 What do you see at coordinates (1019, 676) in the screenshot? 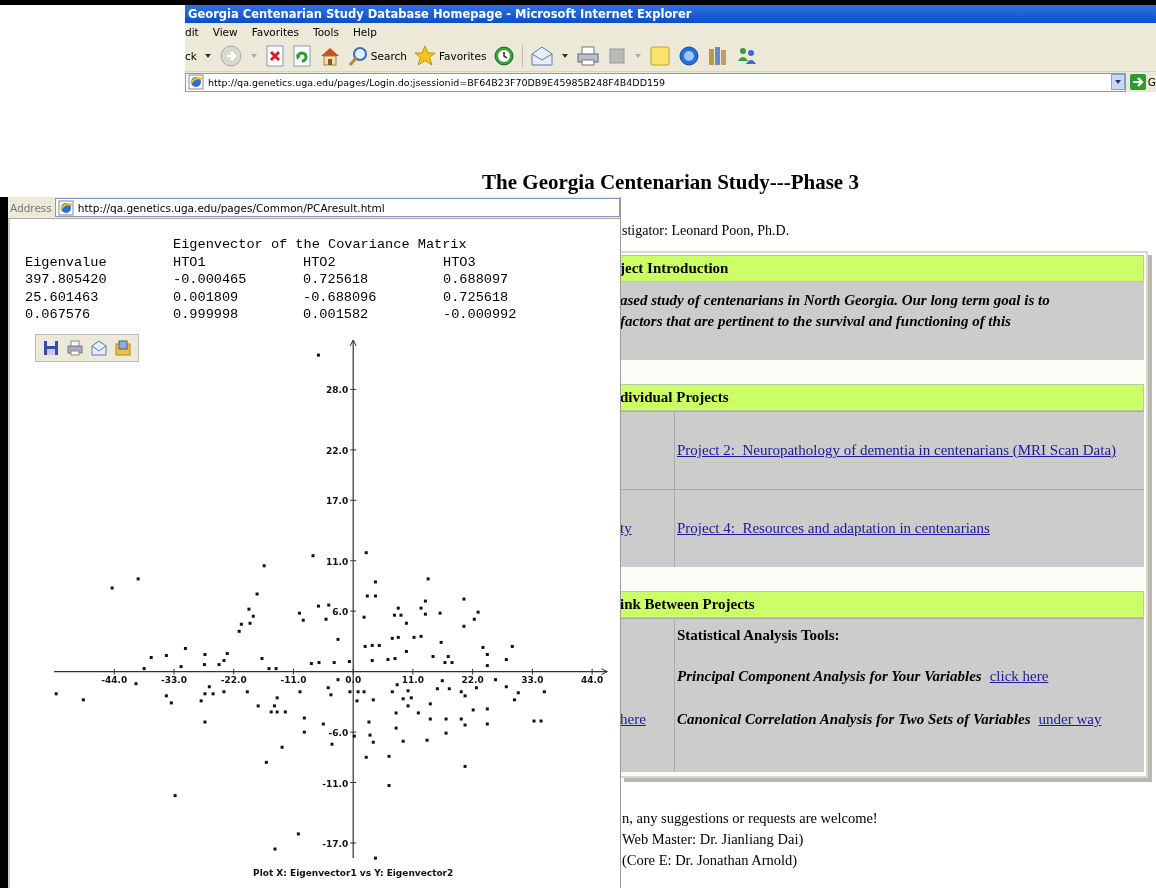
I see `link: click here` at bounding box center [1019, 676].